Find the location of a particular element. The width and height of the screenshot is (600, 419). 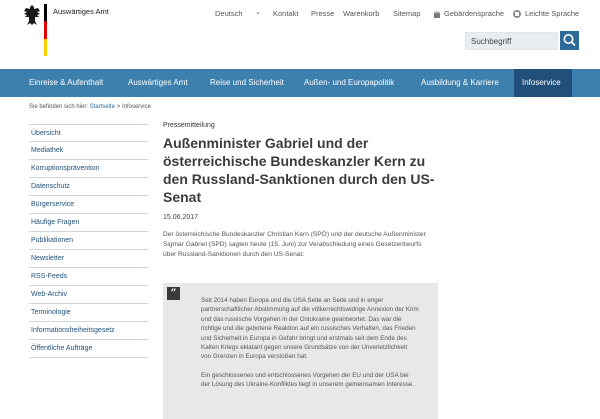

chevron-down-icon: ⌄ is located at coordinates (258, 12).